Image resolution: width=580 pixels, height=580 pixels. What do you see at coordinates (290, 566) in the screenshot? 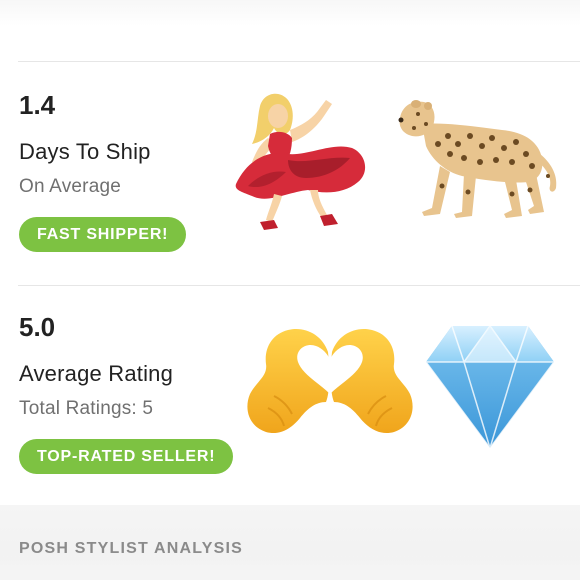
I see `bottom-fade` at bounding box center [290, 566].